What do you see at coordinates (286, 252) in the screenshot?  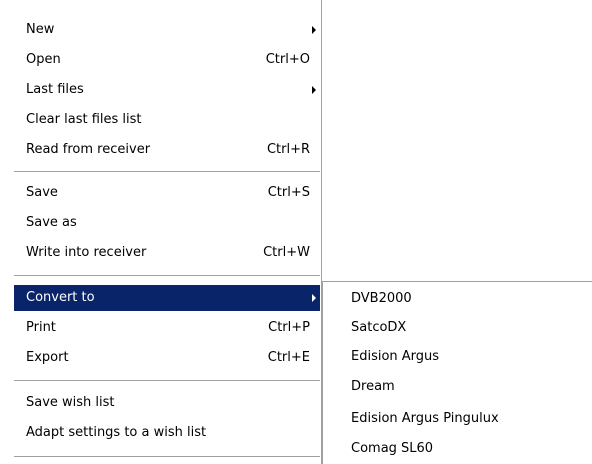 I see `menu-item-write-into-receiver-shortcut: Ctrl+W` at bounding box center [286, 252].